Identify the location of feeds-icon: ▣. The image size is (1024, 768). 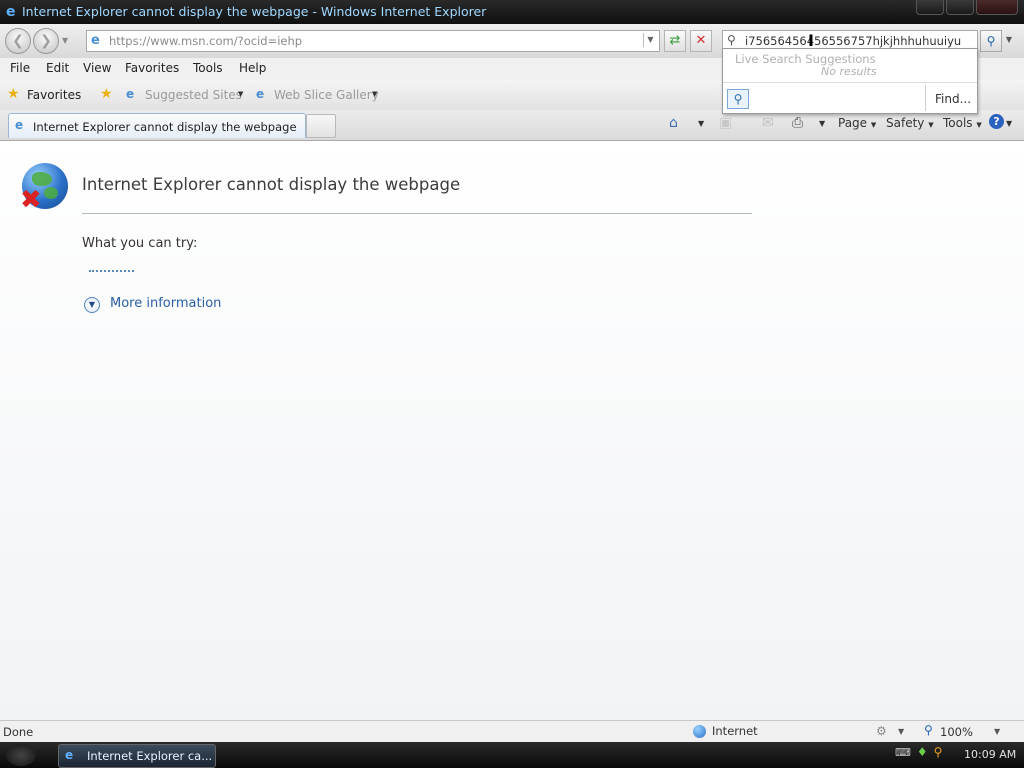
(725, 123).